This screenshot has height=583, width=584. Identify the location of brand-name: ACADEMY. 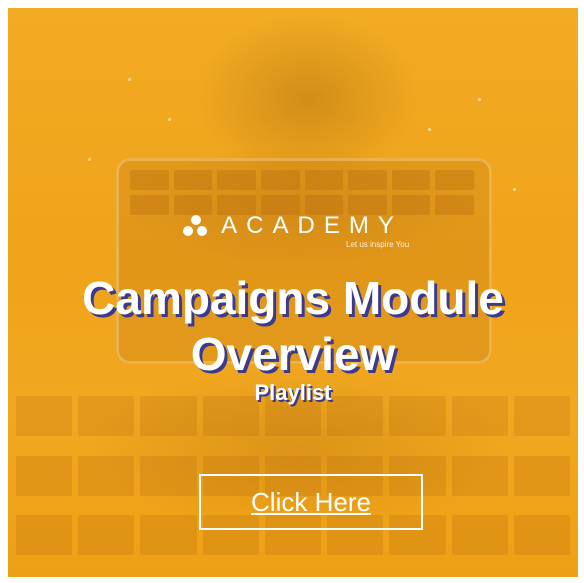
(312, 225).